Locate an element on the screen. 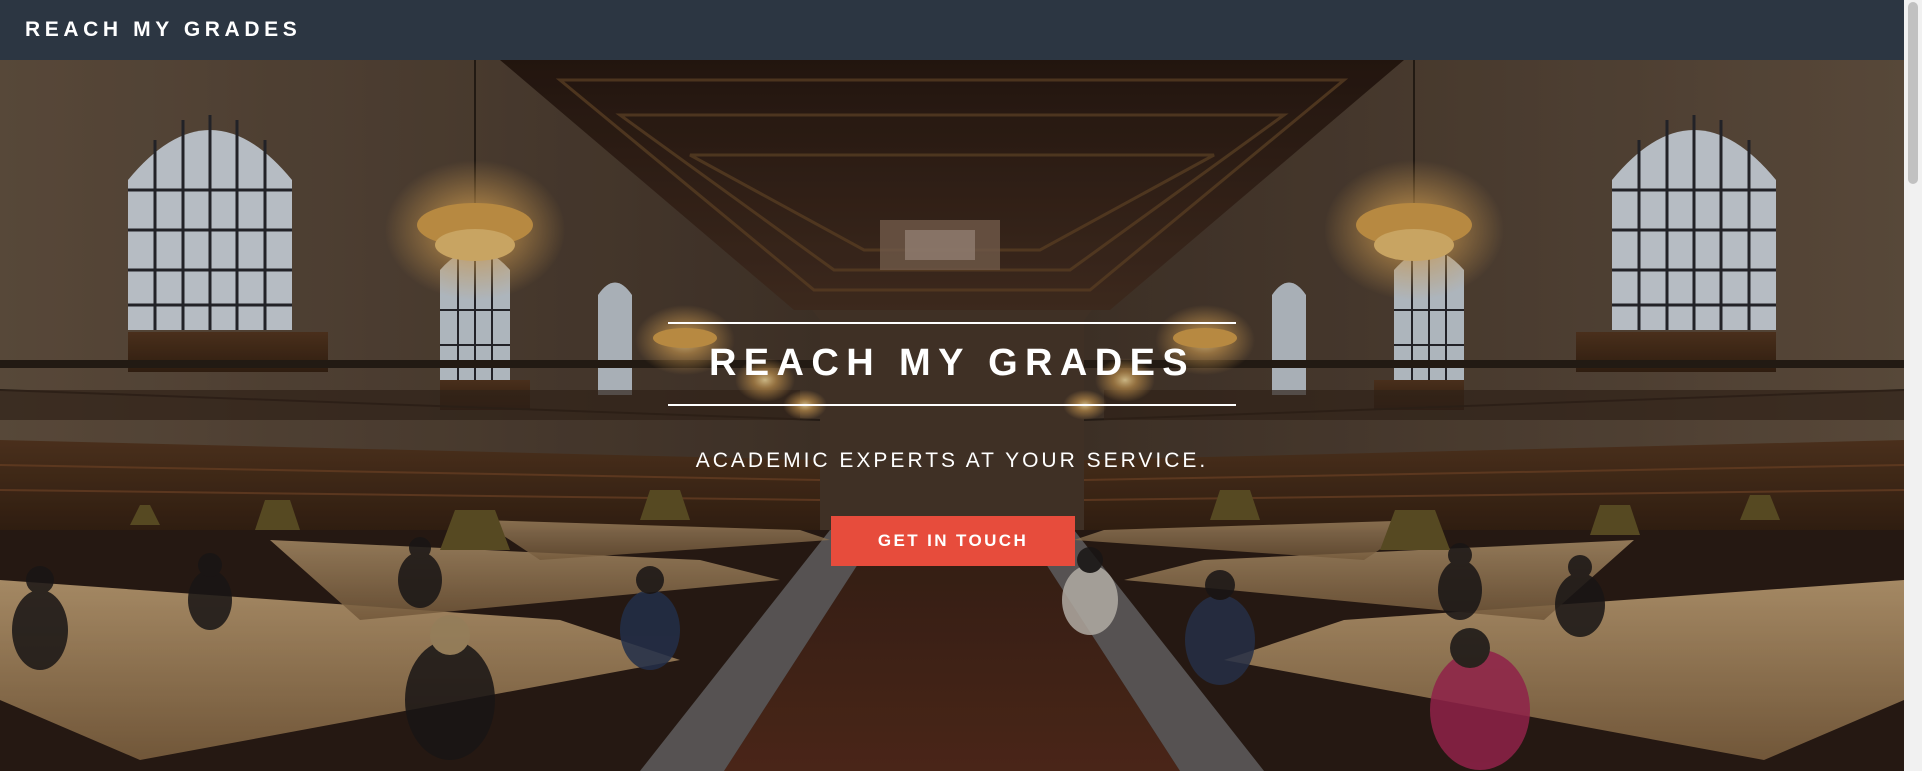 The width and height of the screenshot is (1922, 771). scrollbar-thumb is located at coordinates (1913, 93).